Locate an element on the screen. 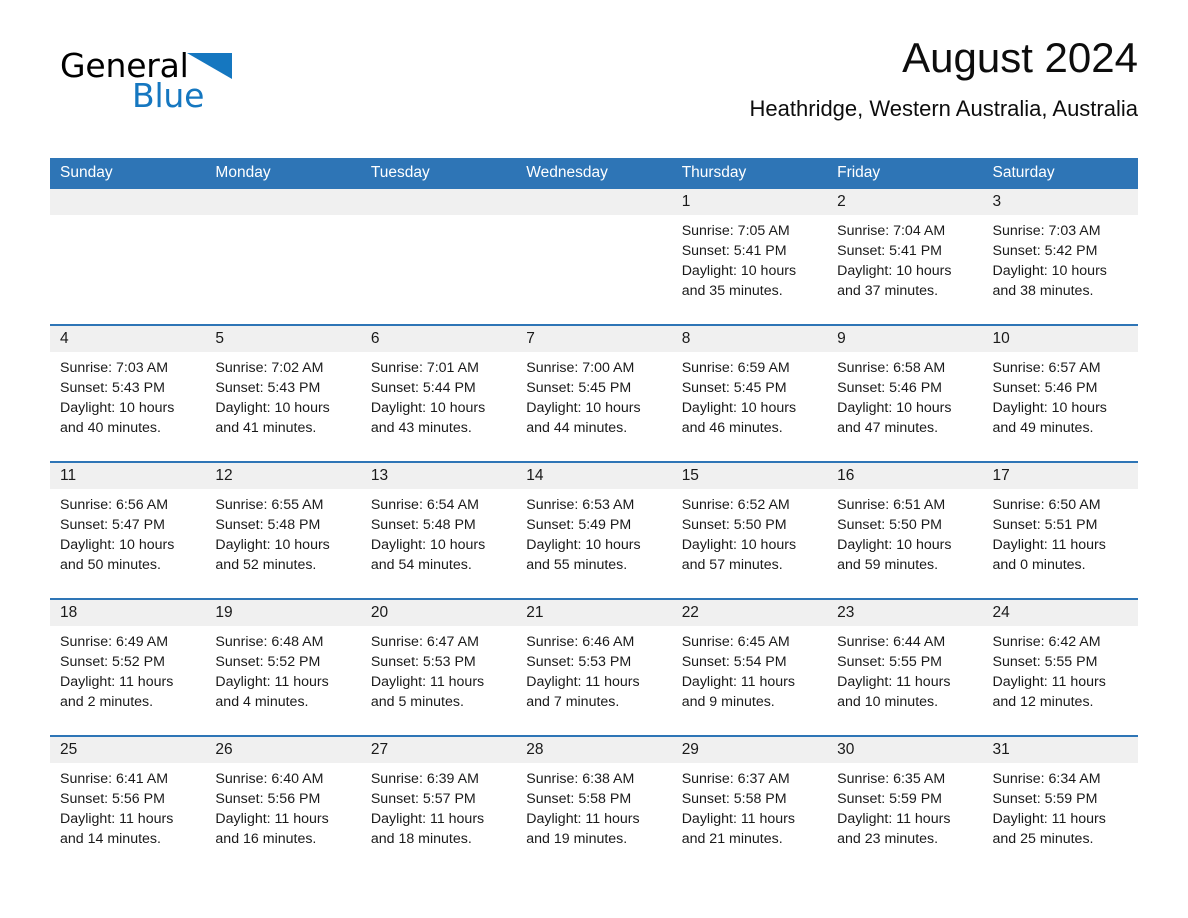 Image resolution: width=1188 pixels, height=918 pixels. sunrise-line: Sunrise: 7:03 AM is located at coordinates (114, 368).